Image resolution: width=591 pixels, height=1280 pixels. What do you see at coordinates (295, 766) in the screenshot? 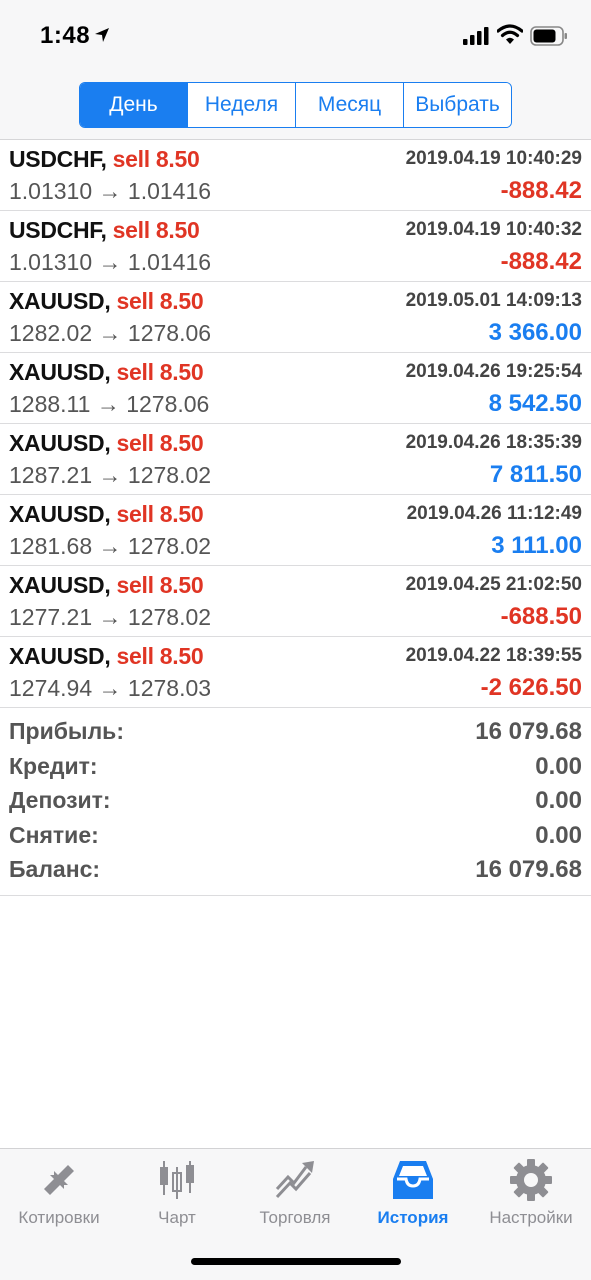
I see `summary-row: Кредит: 0.00` at bounding box center [295, 766].